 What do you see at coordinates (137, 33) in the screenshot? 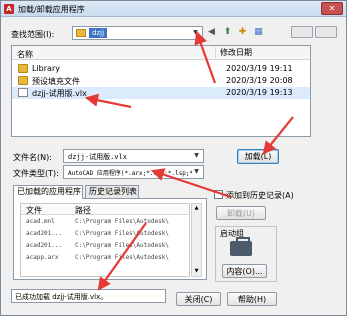
I see `lookin-combo: dzjj ▼` at bounding box center [137, 33].